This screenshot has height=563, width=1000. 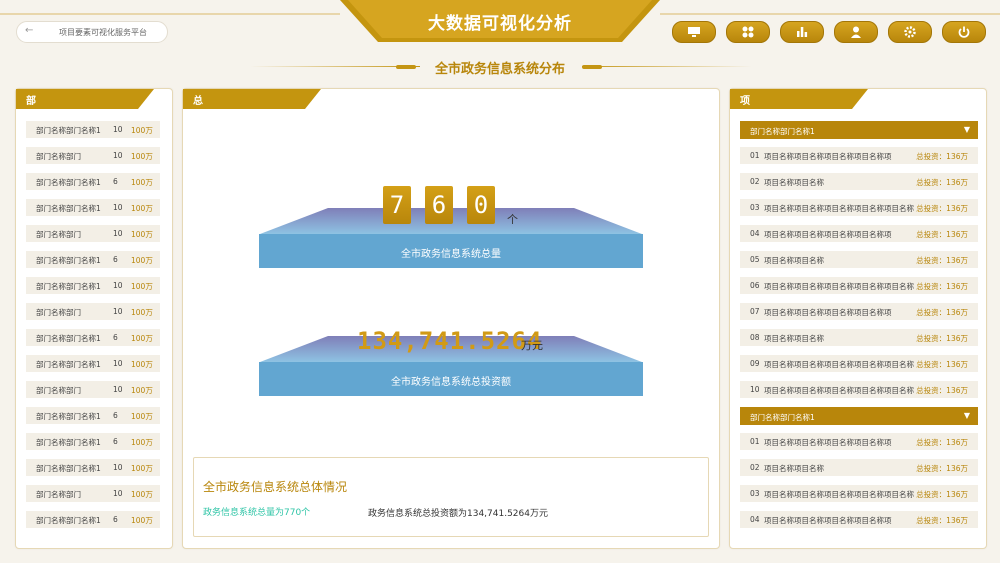 What do you see at coordinates (755, 389) in the screenshot?
I see `project-index: 10` at bounding box center [755, 389].